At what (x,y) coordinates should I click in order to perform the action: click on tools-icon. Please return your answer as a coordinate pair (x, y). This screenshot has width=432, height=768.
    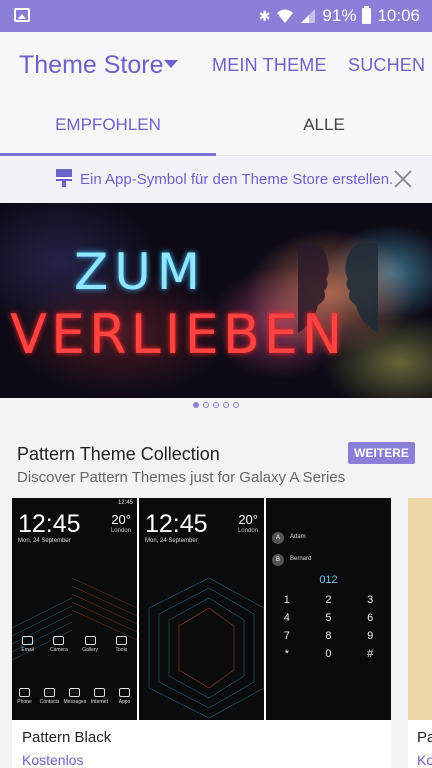
    Looking at the image, I should click on (121, 640).